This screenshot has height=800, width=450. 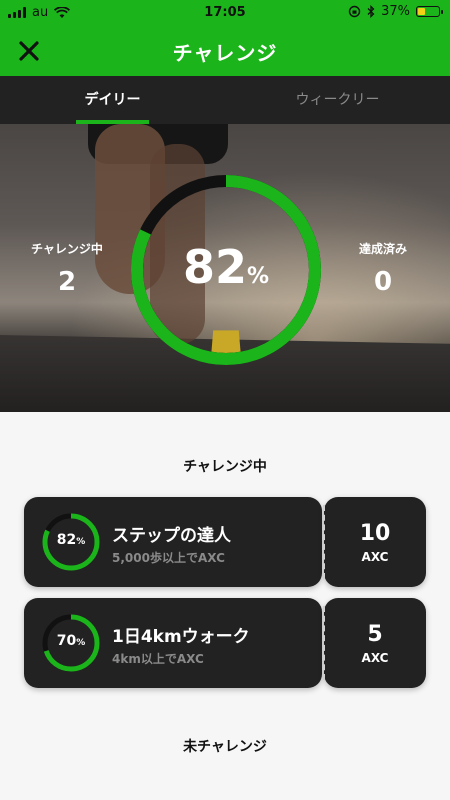 What do you see at coordinates (258, 276) in the screenshot?
I see `overall-progress-unit: %` at bounding box center [258, 276].